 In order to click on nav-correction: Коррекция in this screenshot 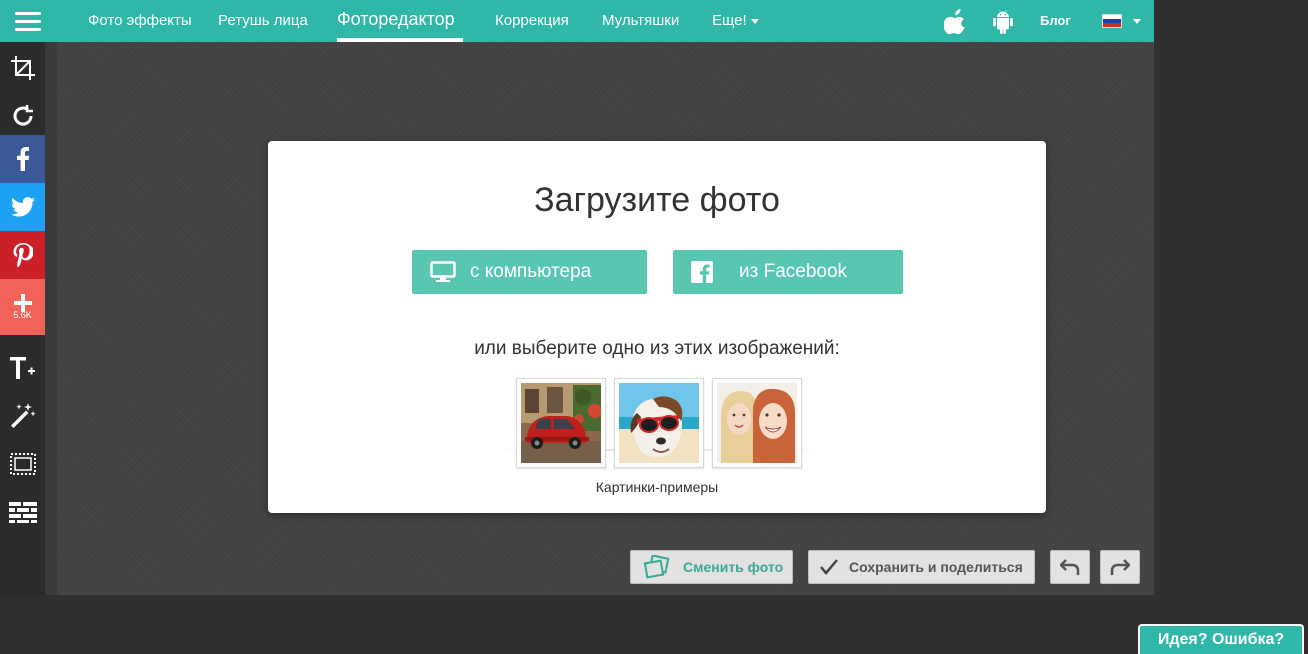, I will do `click(532, 21)`.